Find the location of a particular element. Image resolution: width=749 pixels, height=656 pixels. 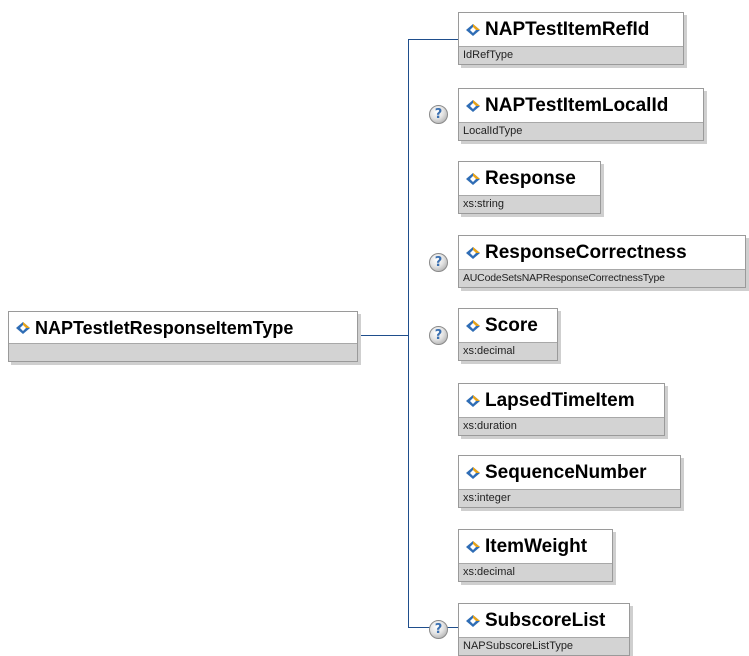

child-element-header: Score is located at coordinates (508, 326).